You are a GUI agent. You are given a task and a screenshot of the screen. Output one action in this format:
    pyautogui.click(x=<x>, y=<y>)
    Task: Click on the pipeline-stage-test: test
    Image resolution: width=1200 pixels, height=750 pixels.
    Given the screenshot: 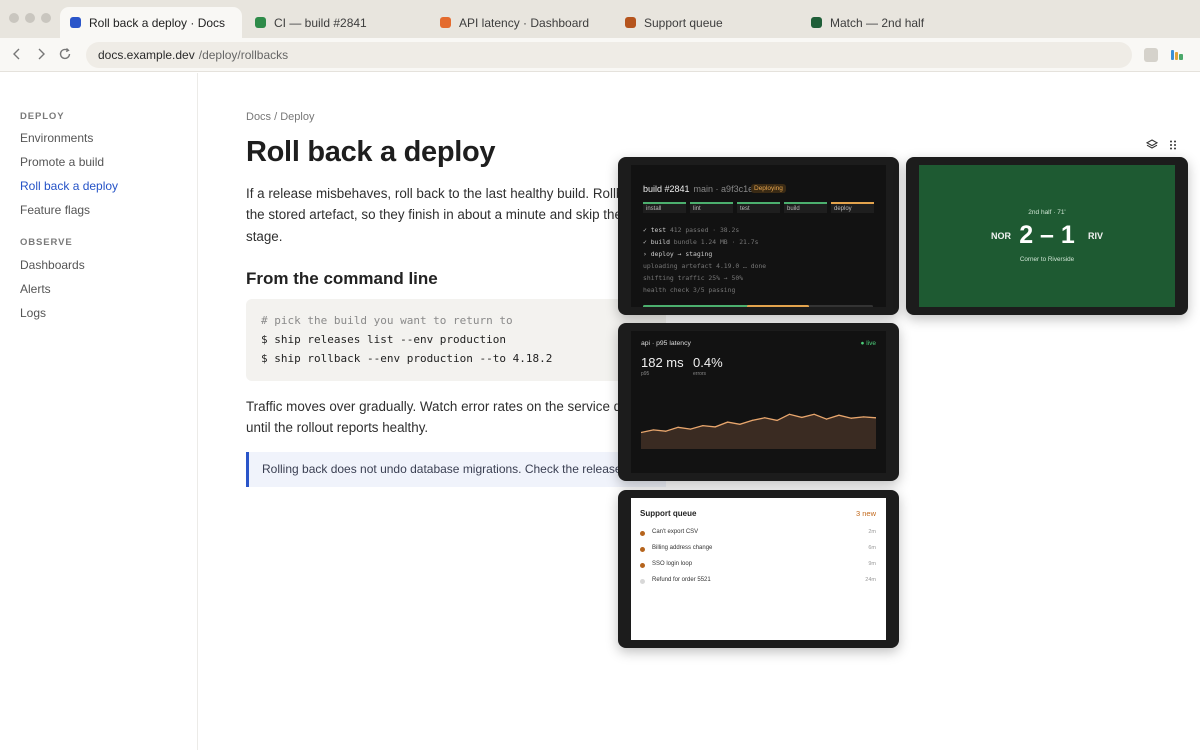 What is the action you would take?
    pyautogui.click(x=758, y=207)
    